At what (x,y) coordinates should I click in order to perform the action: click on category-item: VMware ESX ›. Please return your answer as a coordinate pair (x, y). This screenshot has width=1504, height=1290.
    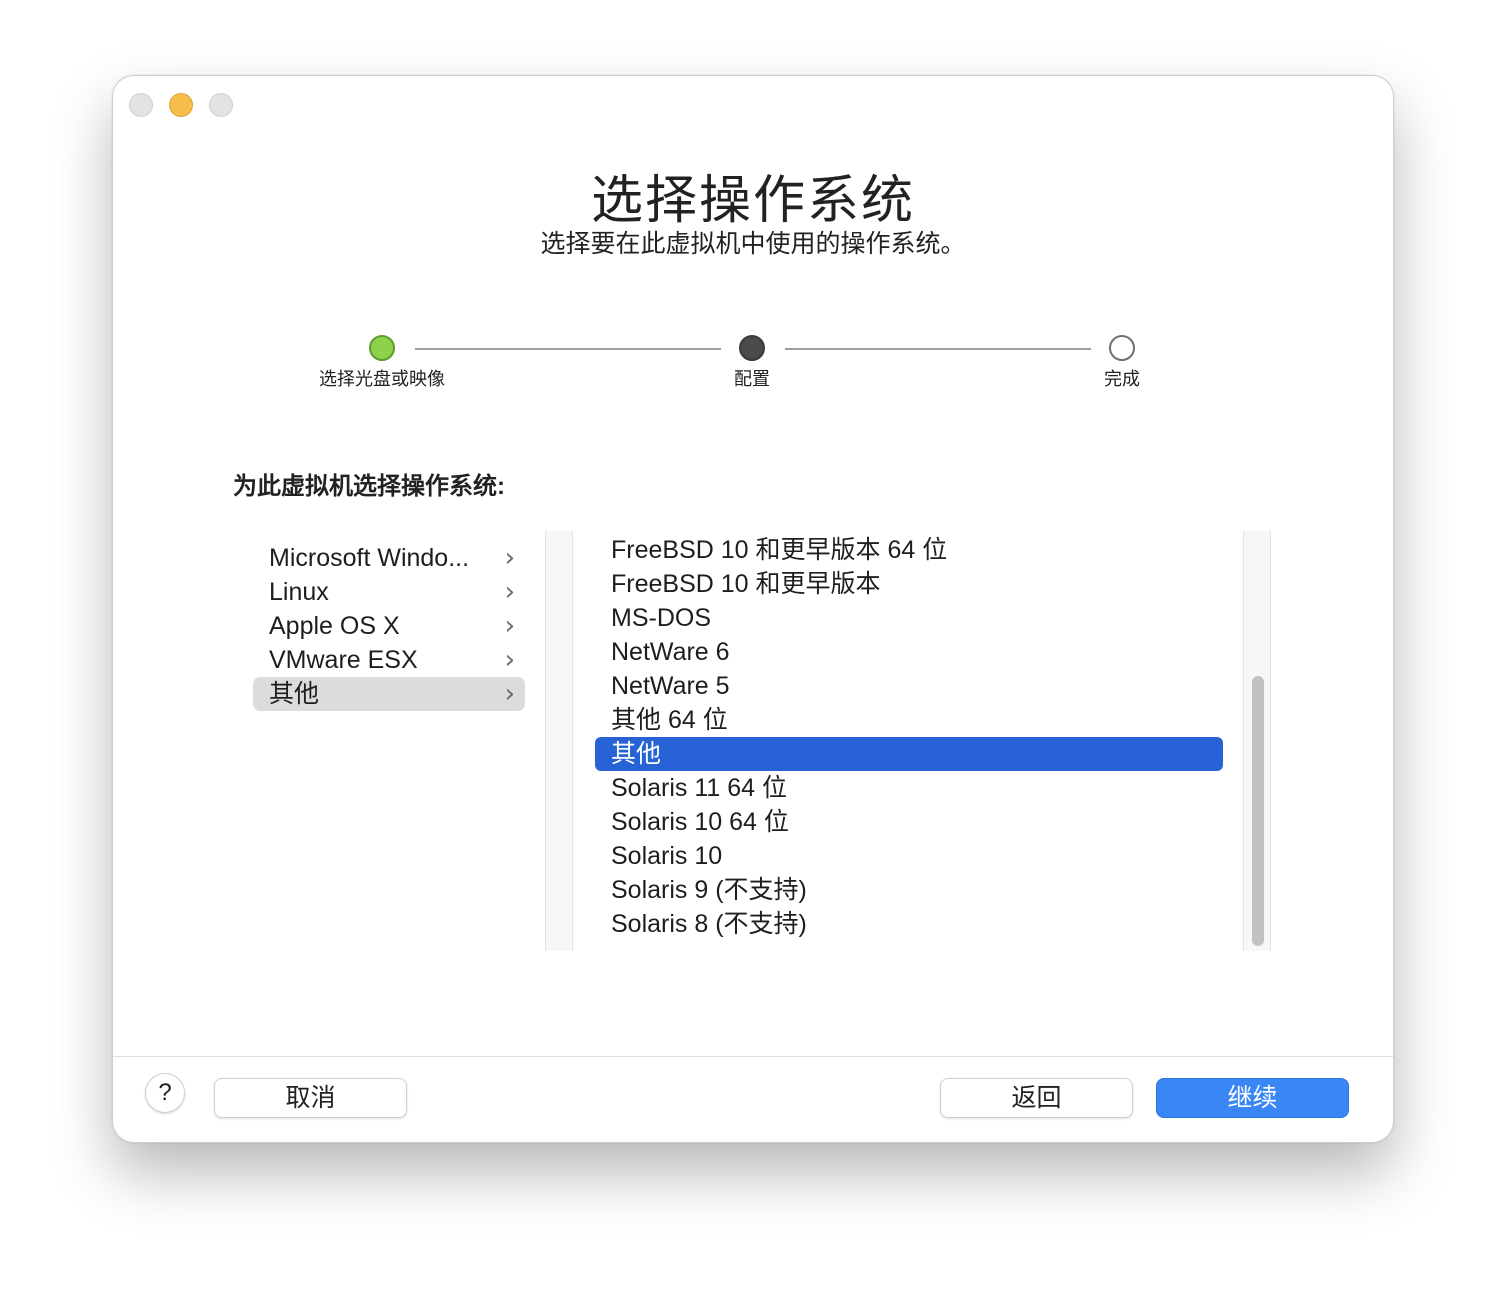
    Looking at the image, I should click on (389, 660).